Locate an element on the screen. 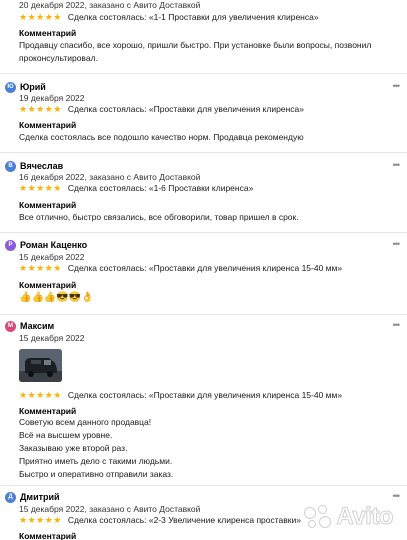 The height and width of the screenshot is (540, 407). author-name: Роман Каценко is located at coordinates (53, 245).